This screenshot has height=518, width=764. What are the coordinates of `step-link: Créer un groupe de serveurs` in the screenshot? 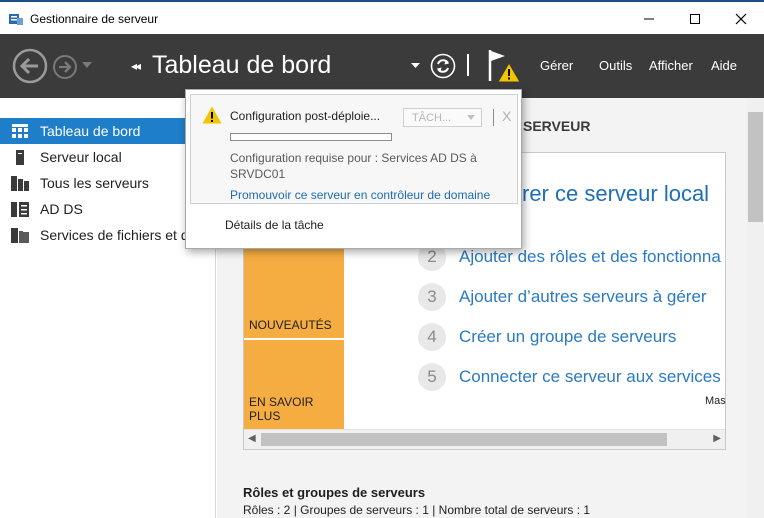 It's located at (567, 337).